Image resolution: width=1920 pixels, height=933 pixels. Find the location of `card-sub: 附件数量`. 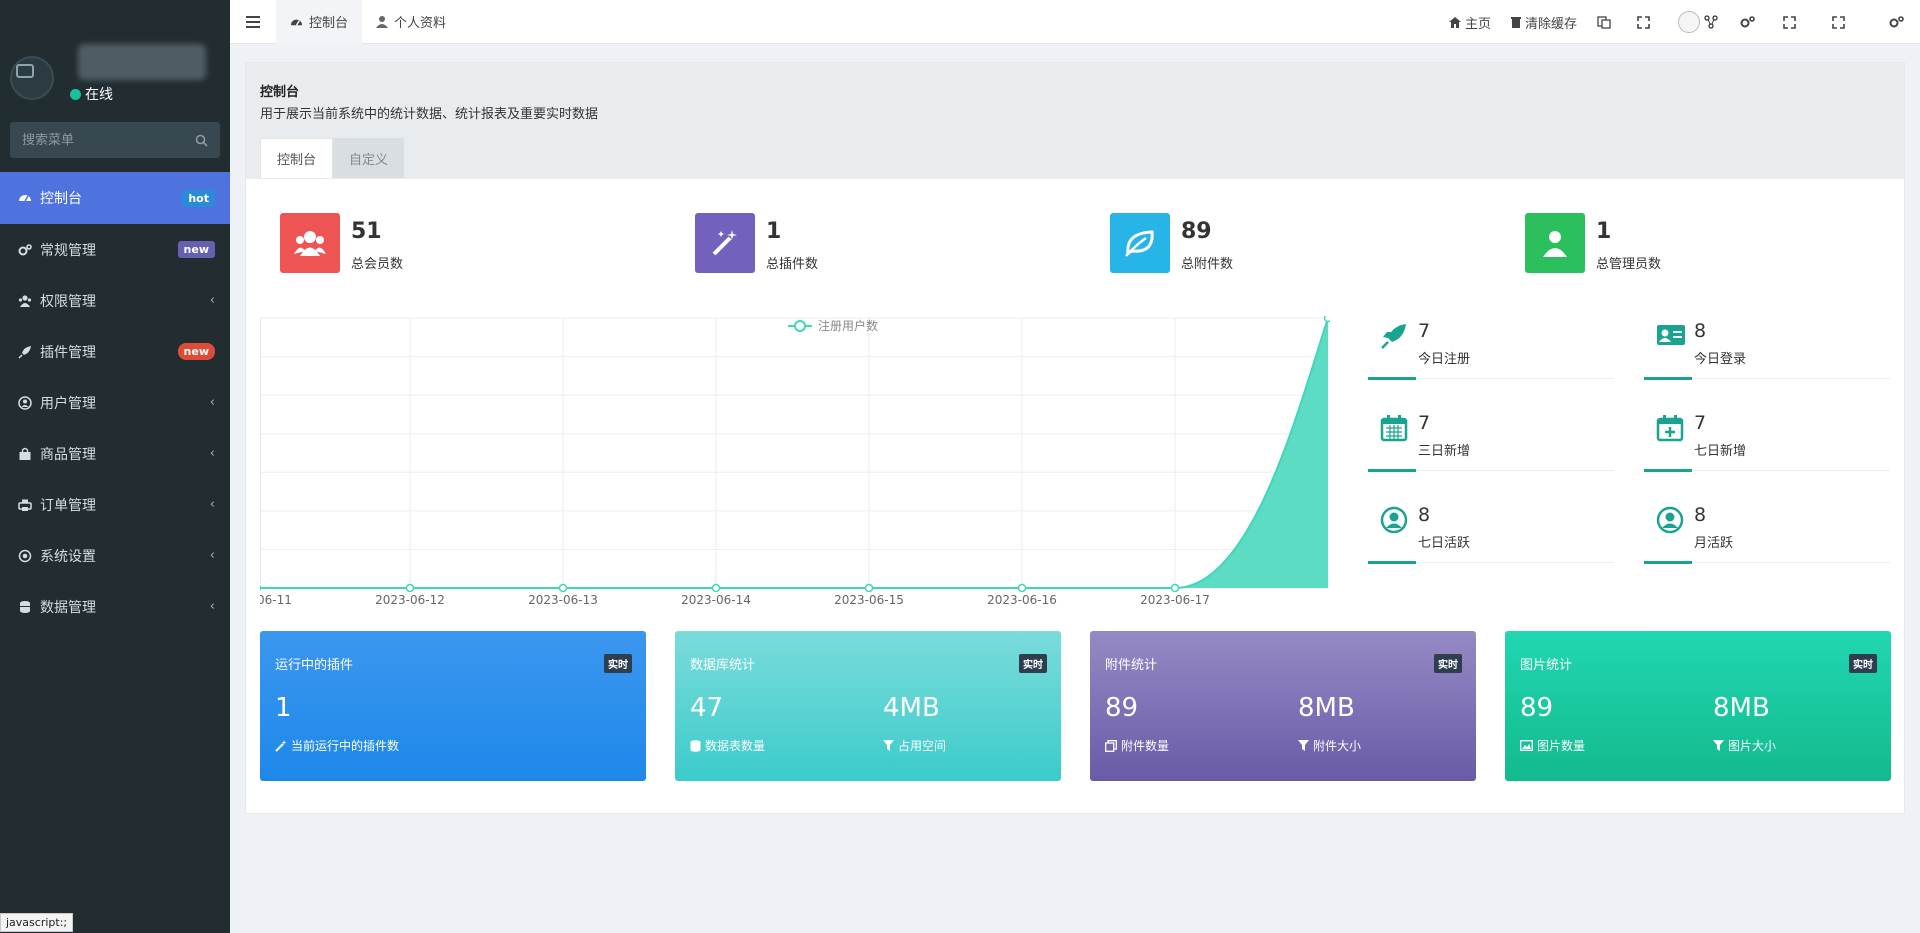

card-sub: 附件数量 is located at coordinates (1137, 745).